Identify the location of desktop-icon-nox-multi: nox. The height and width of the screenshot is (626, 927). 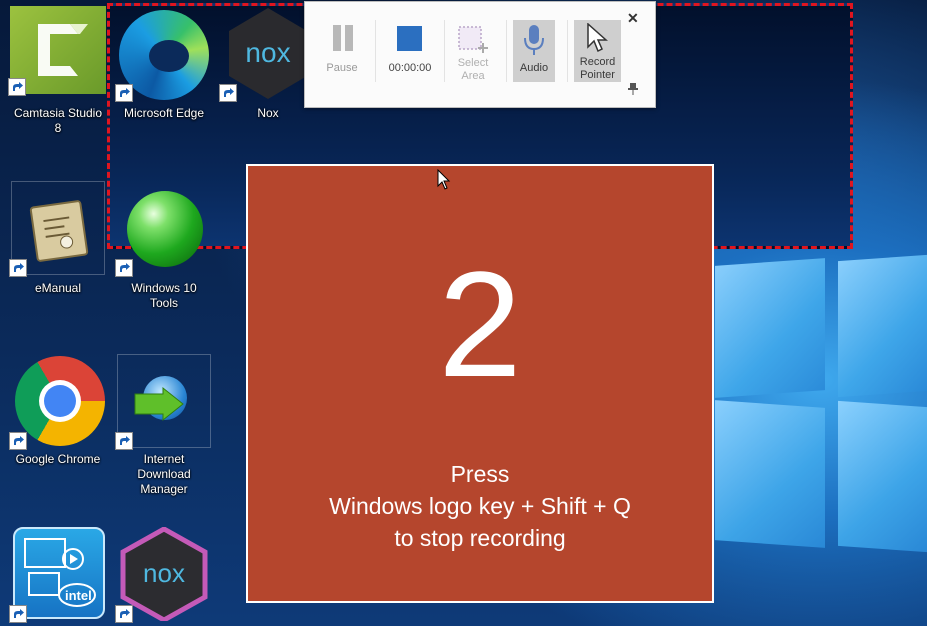
(163, 575).